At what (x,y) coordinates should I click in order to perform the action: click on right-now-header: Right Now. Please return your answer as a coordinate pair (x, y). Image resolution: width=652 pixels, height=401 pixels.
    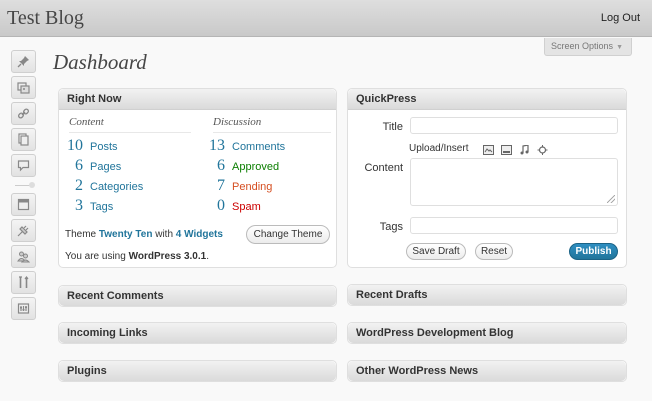
    Looking at the image, I should click on (197, 99).